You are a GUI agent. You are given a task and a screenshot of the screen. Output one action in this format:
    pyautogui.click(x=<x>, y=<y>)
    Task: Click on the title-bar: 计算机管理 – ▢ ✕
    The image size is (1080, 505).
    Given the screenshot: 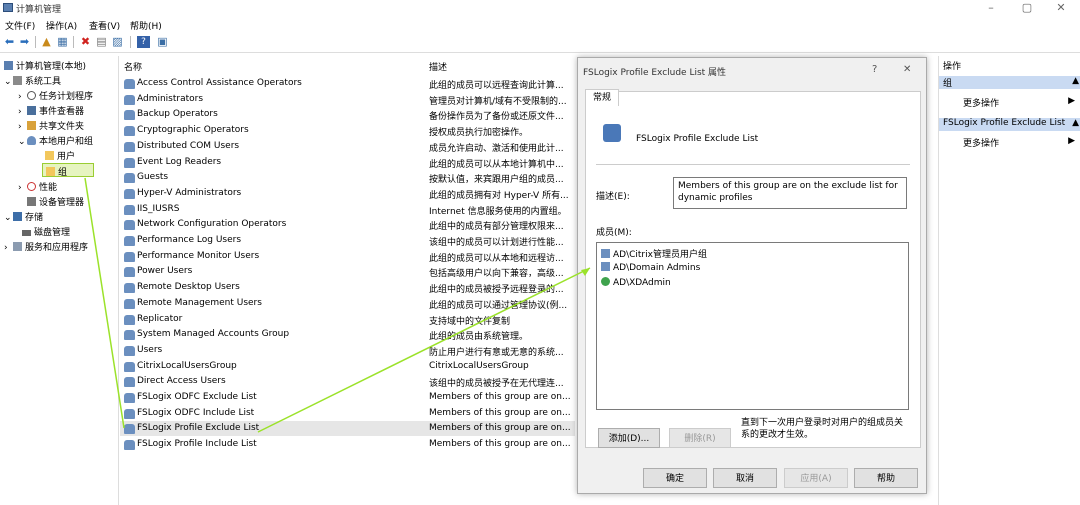 What is the action you would take?
    pyautogui.click(x=540, y=8)
    